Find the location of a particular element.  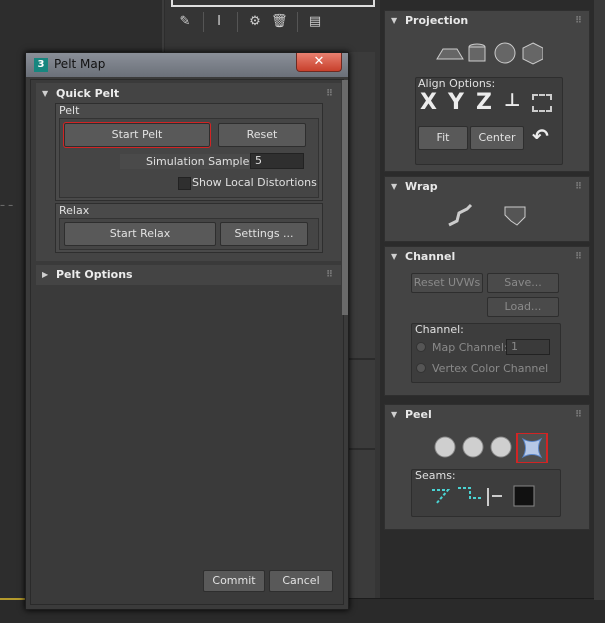

wrap-header: ▼ Wrap ⠿ is located at coordinates (487, 187).